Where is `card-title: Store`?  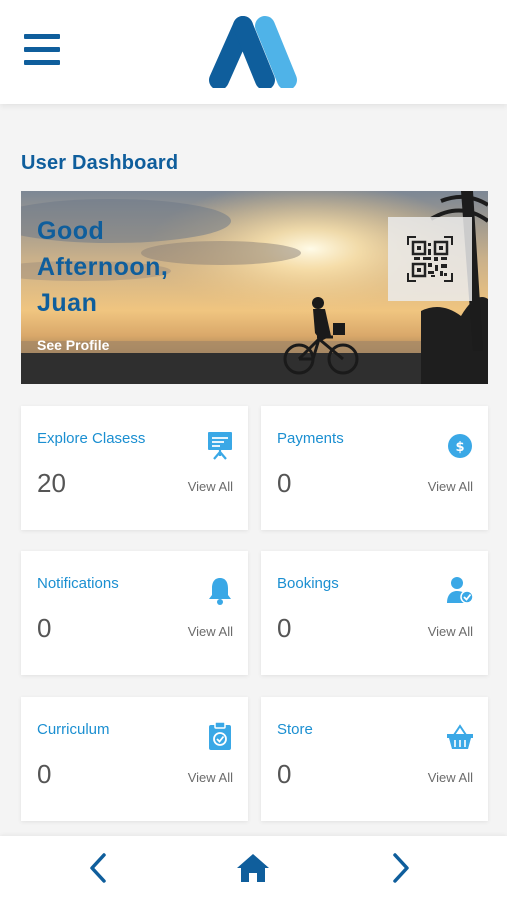
card-title: Store is located at coordinates (295, 729).